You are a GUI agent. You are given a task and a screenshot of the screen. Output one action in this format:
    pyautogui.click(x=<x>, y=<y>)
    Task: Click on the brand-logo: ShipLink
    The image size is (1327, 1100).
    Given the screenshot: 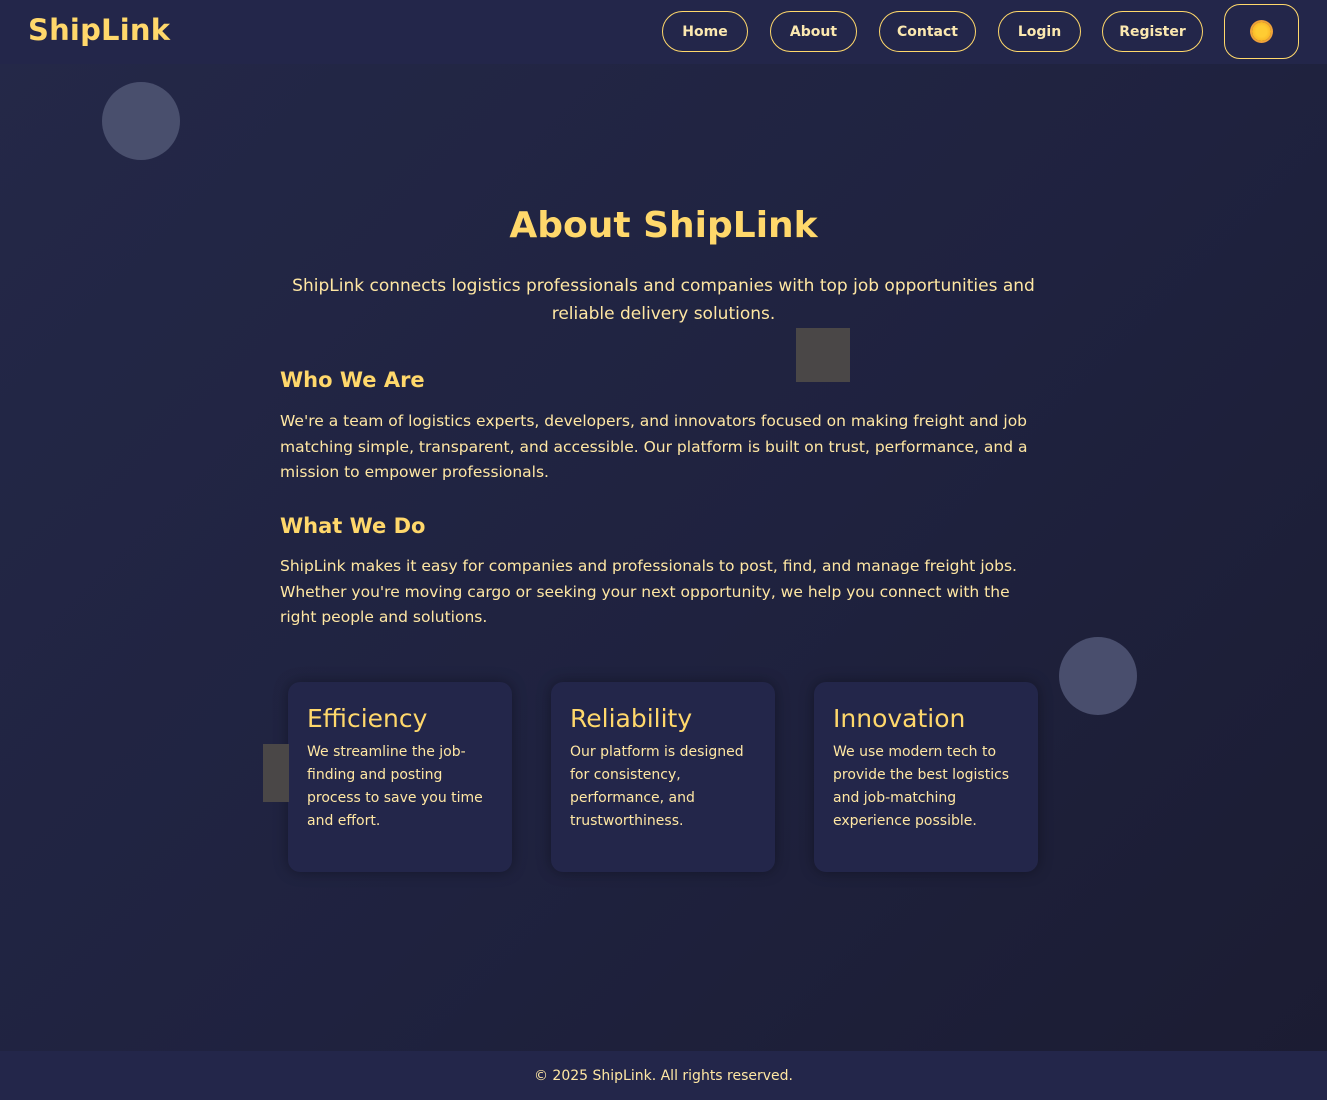 What is the action you would take?
    pyautogui.click(x=99, y=30)
    